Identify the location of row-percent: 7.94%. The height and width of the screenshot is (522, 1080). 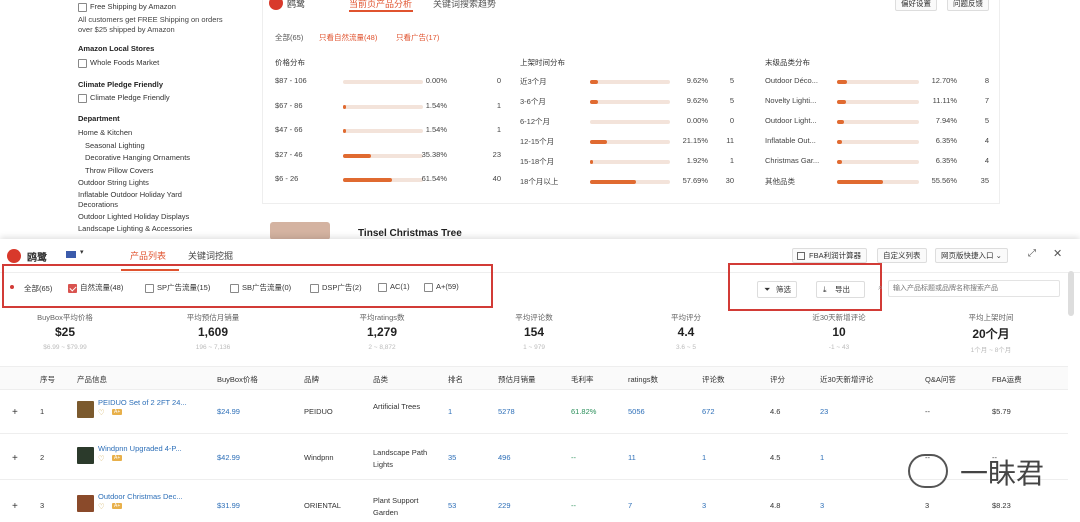
(946, 120).